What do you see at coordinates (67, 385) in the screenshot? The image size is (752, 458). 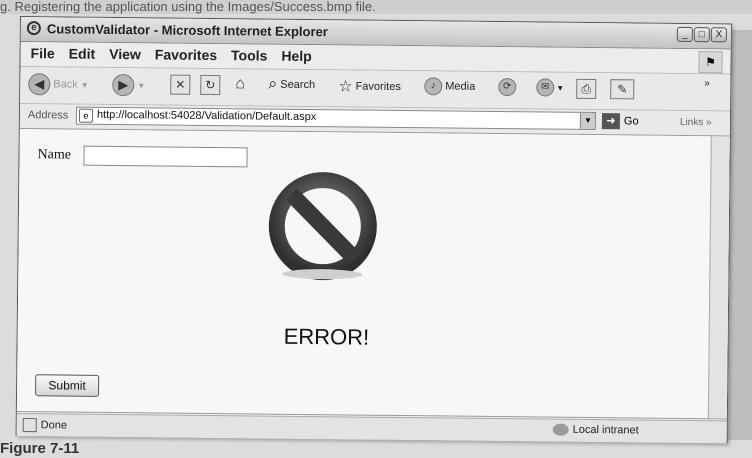 I see `submit-button: Submit` at bounding box center [67, 385].